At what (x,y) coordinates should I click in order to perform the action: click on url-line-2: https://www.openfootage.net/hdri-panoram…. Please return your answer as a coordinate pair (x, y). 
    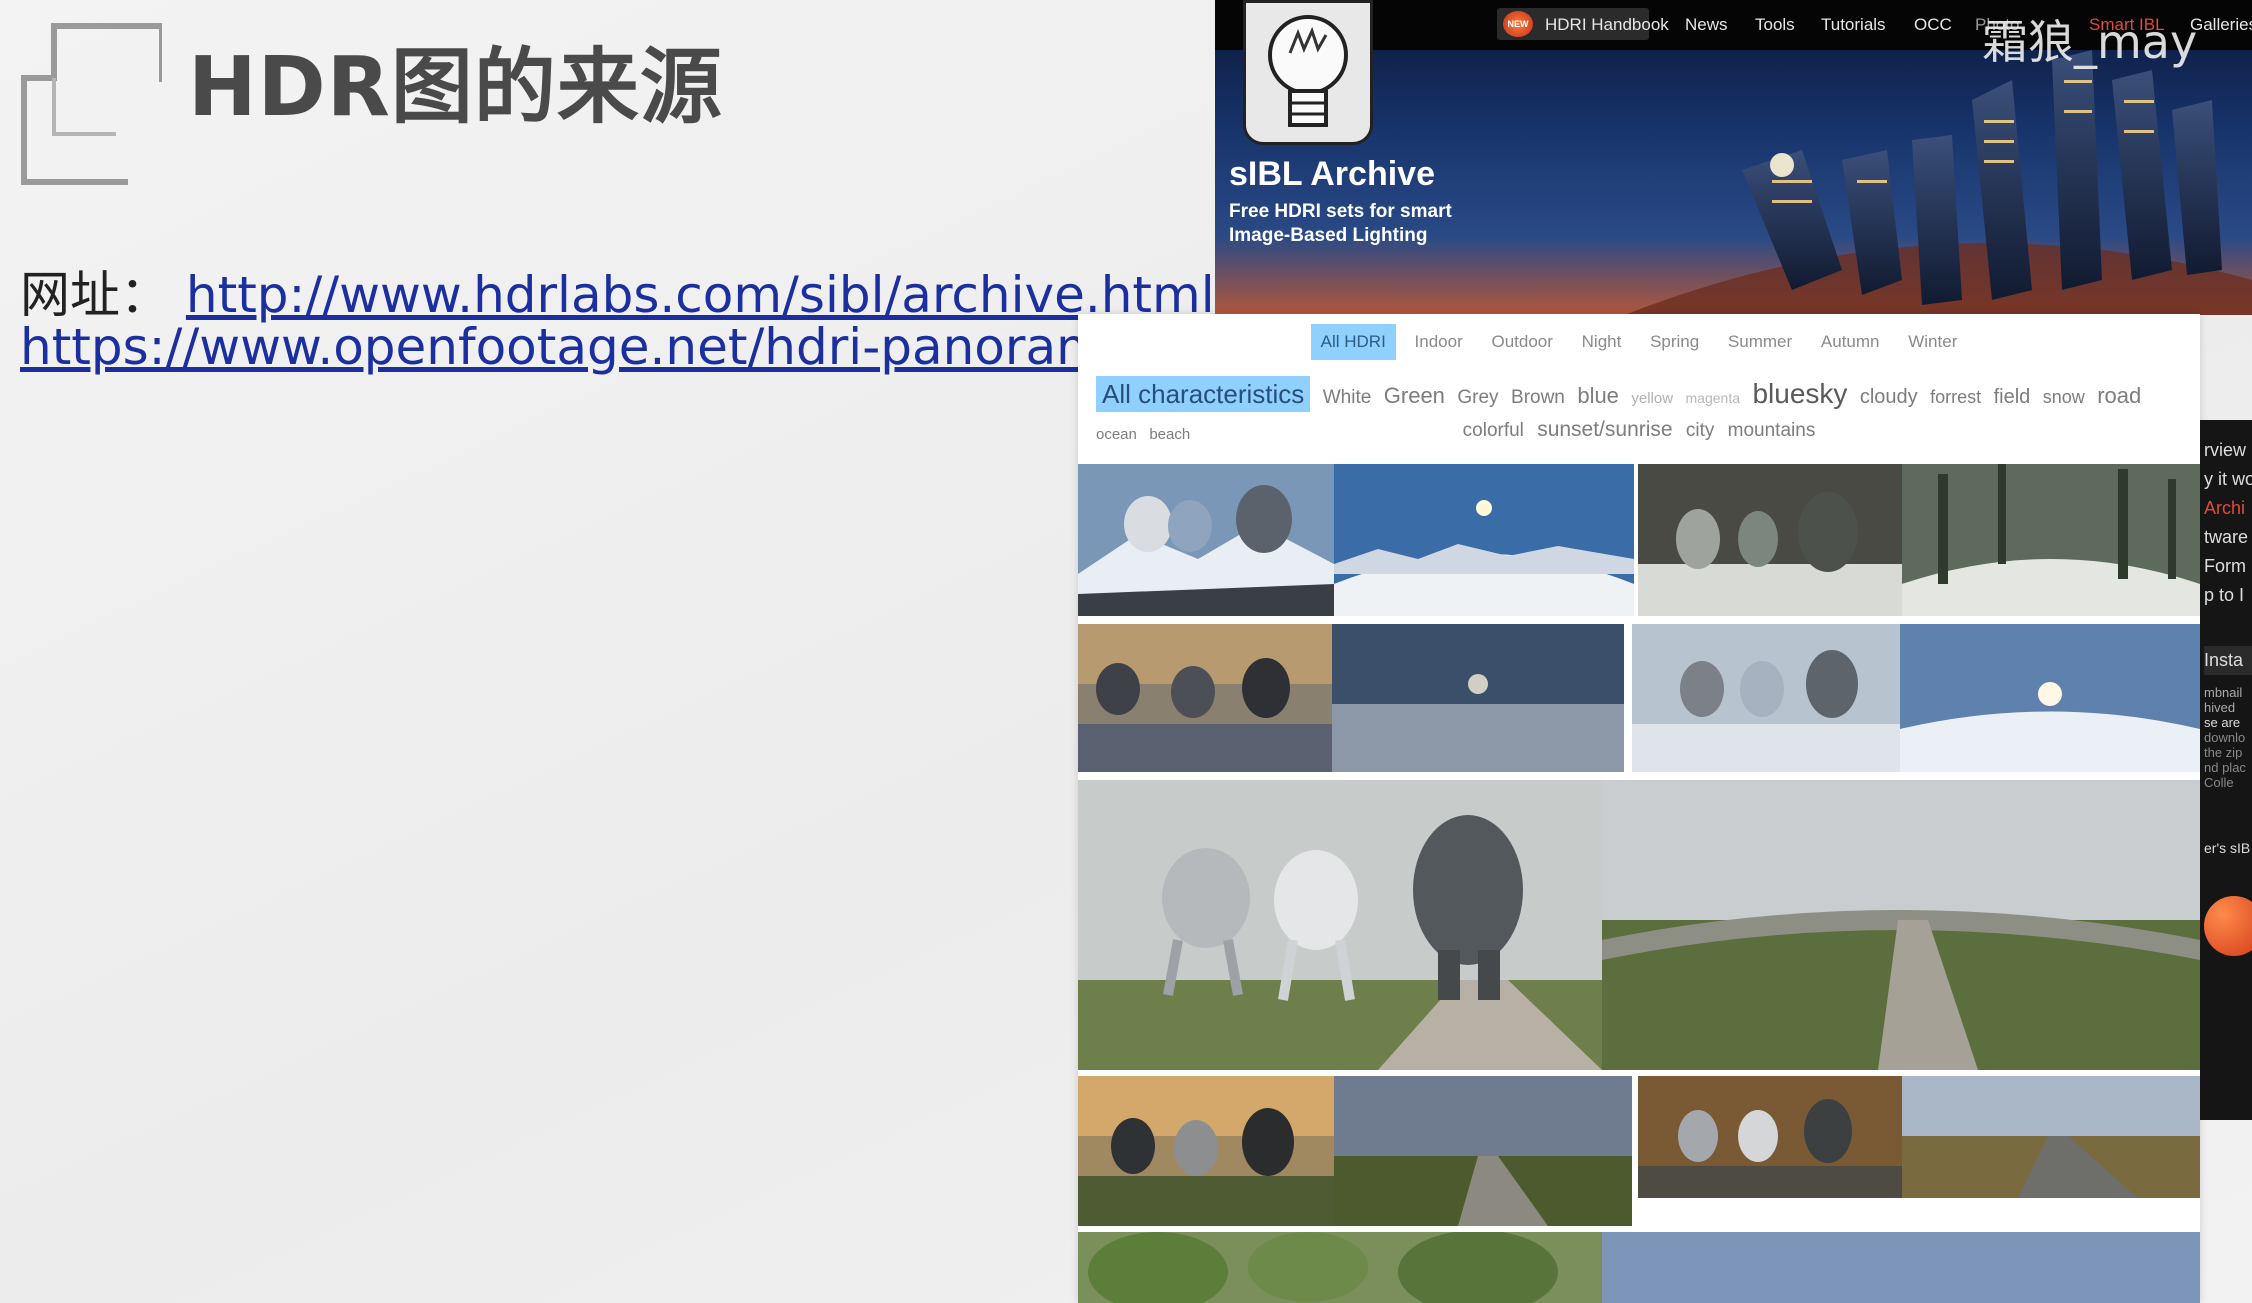
    Looking at the image, I should click on (586, 347).